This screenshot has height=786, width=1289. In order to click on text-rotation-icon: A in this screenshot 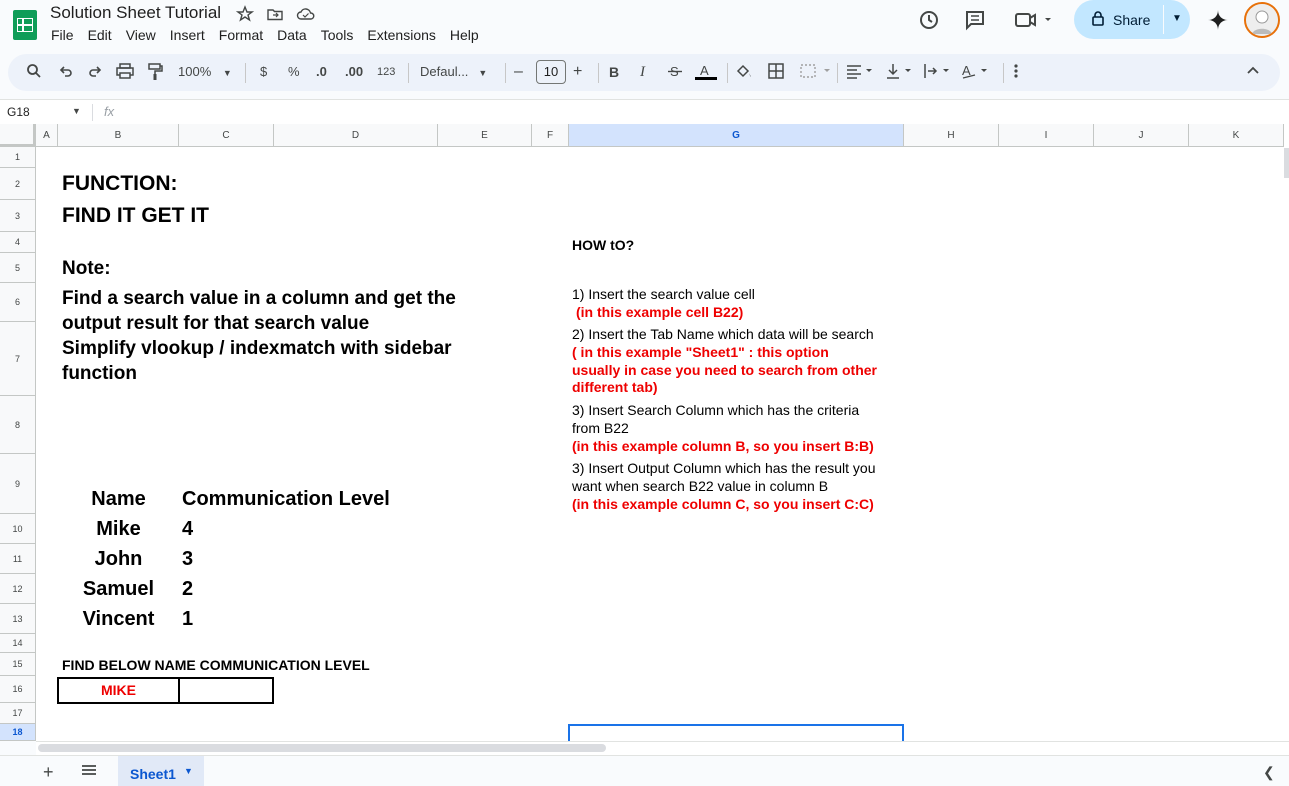, I will do `click(976, 73)`.